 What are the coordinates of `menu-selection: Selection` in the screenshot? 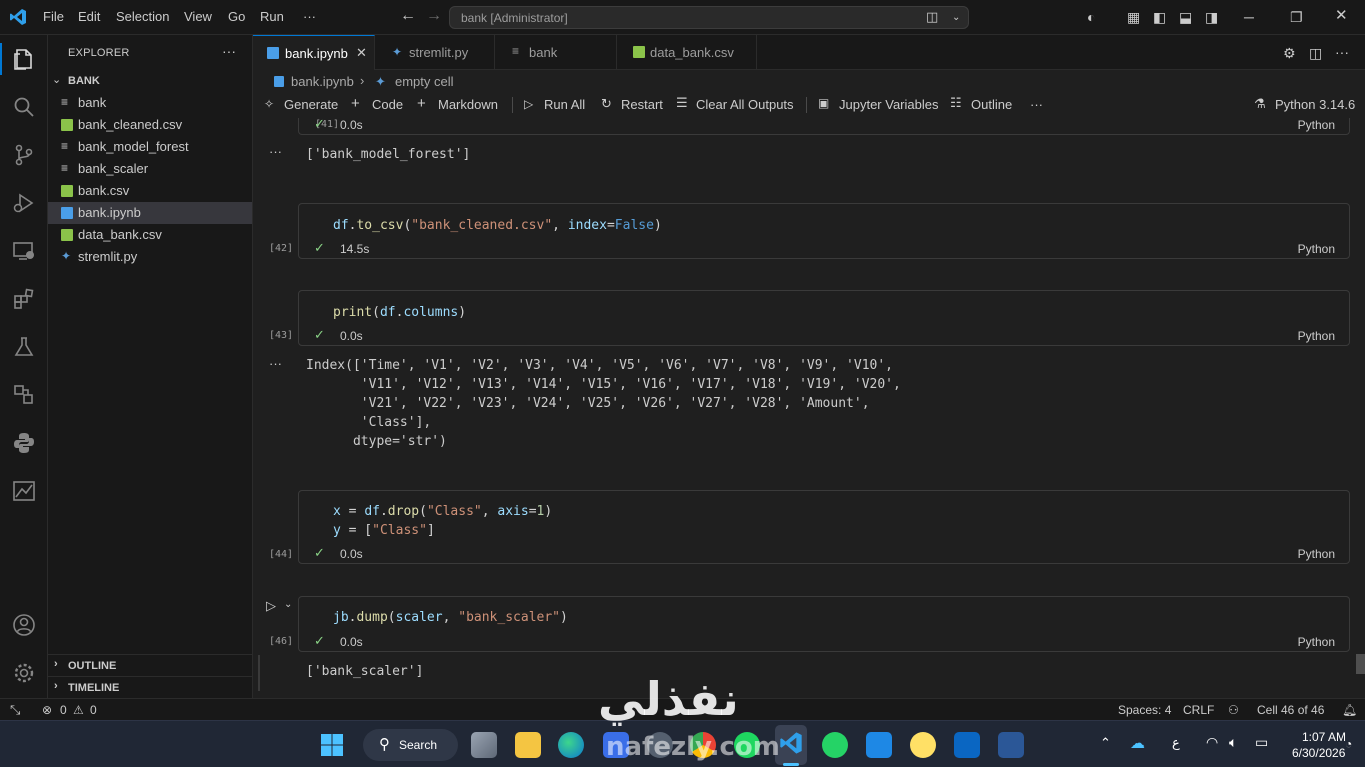 It's located at (142, 16).